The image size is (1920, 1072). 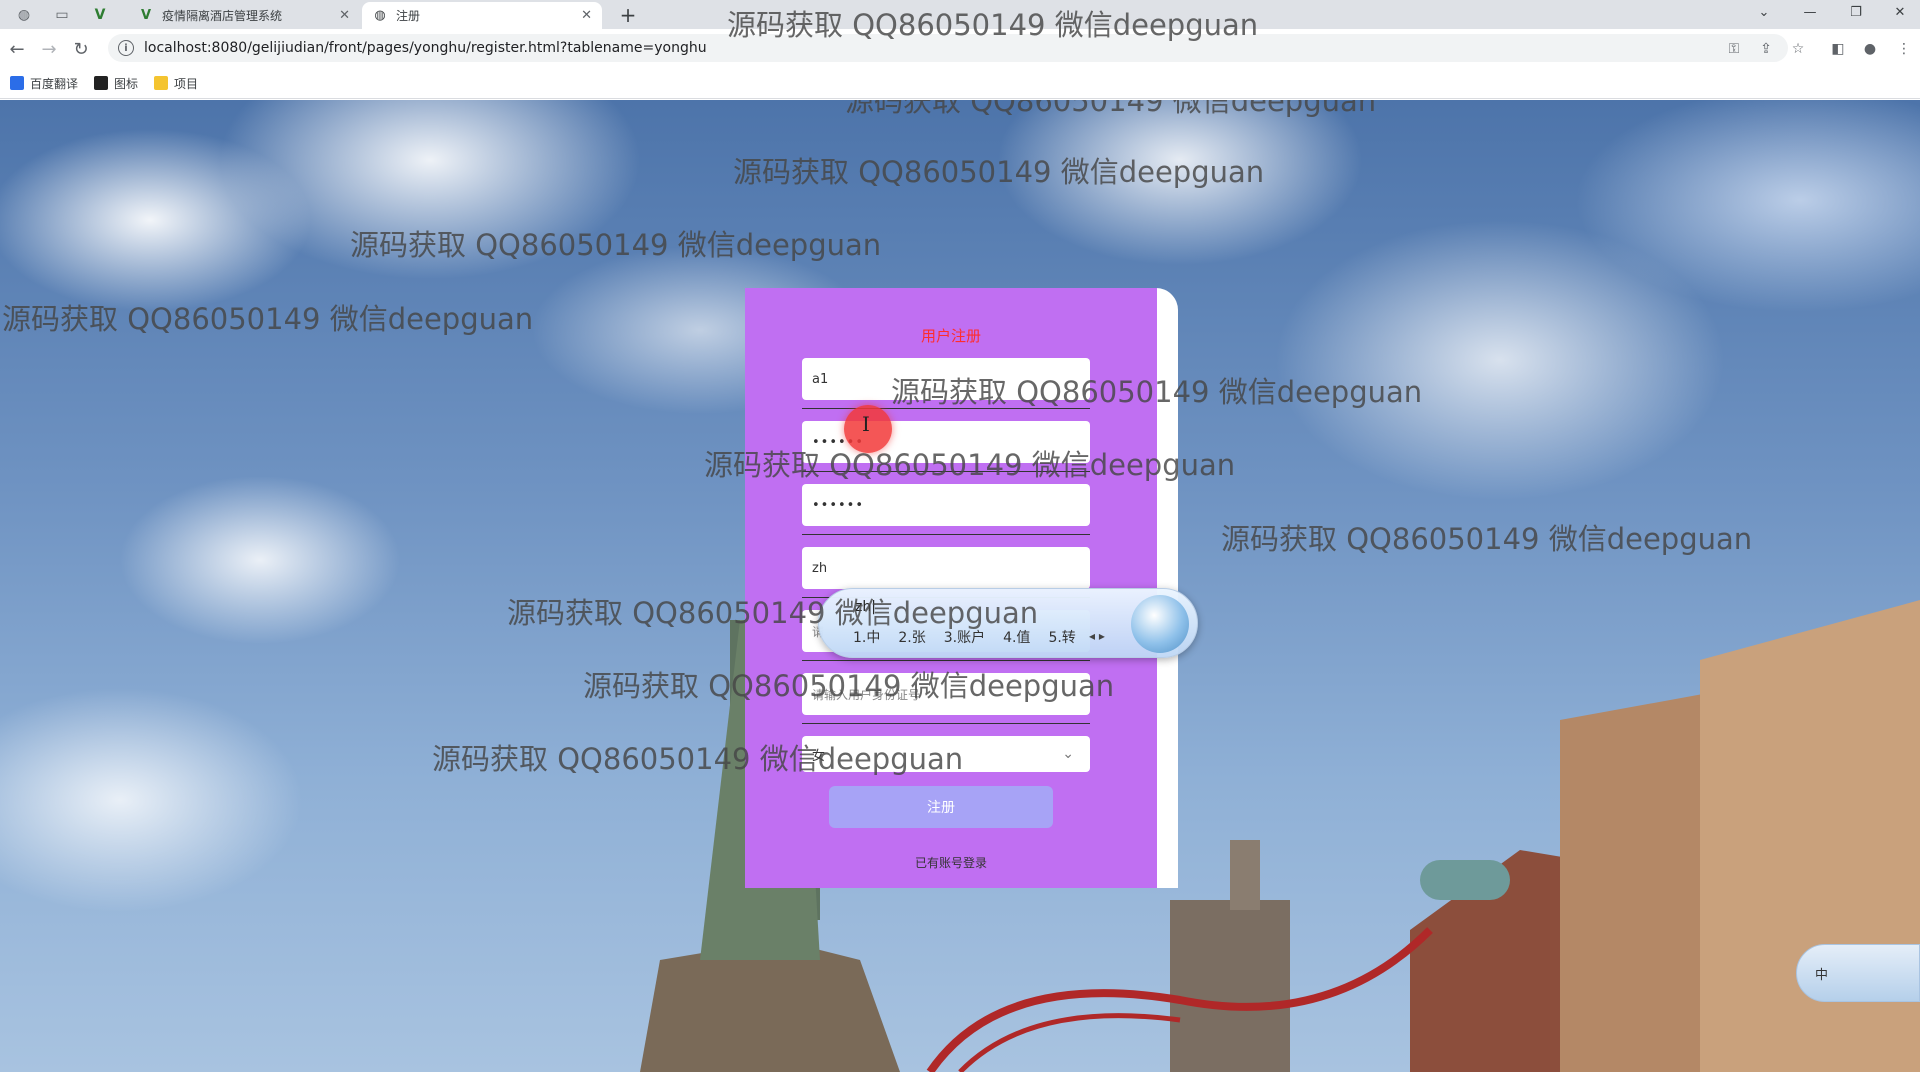 I want to click on tab-search-icon: ⌄, so click(x=1764, y=12).